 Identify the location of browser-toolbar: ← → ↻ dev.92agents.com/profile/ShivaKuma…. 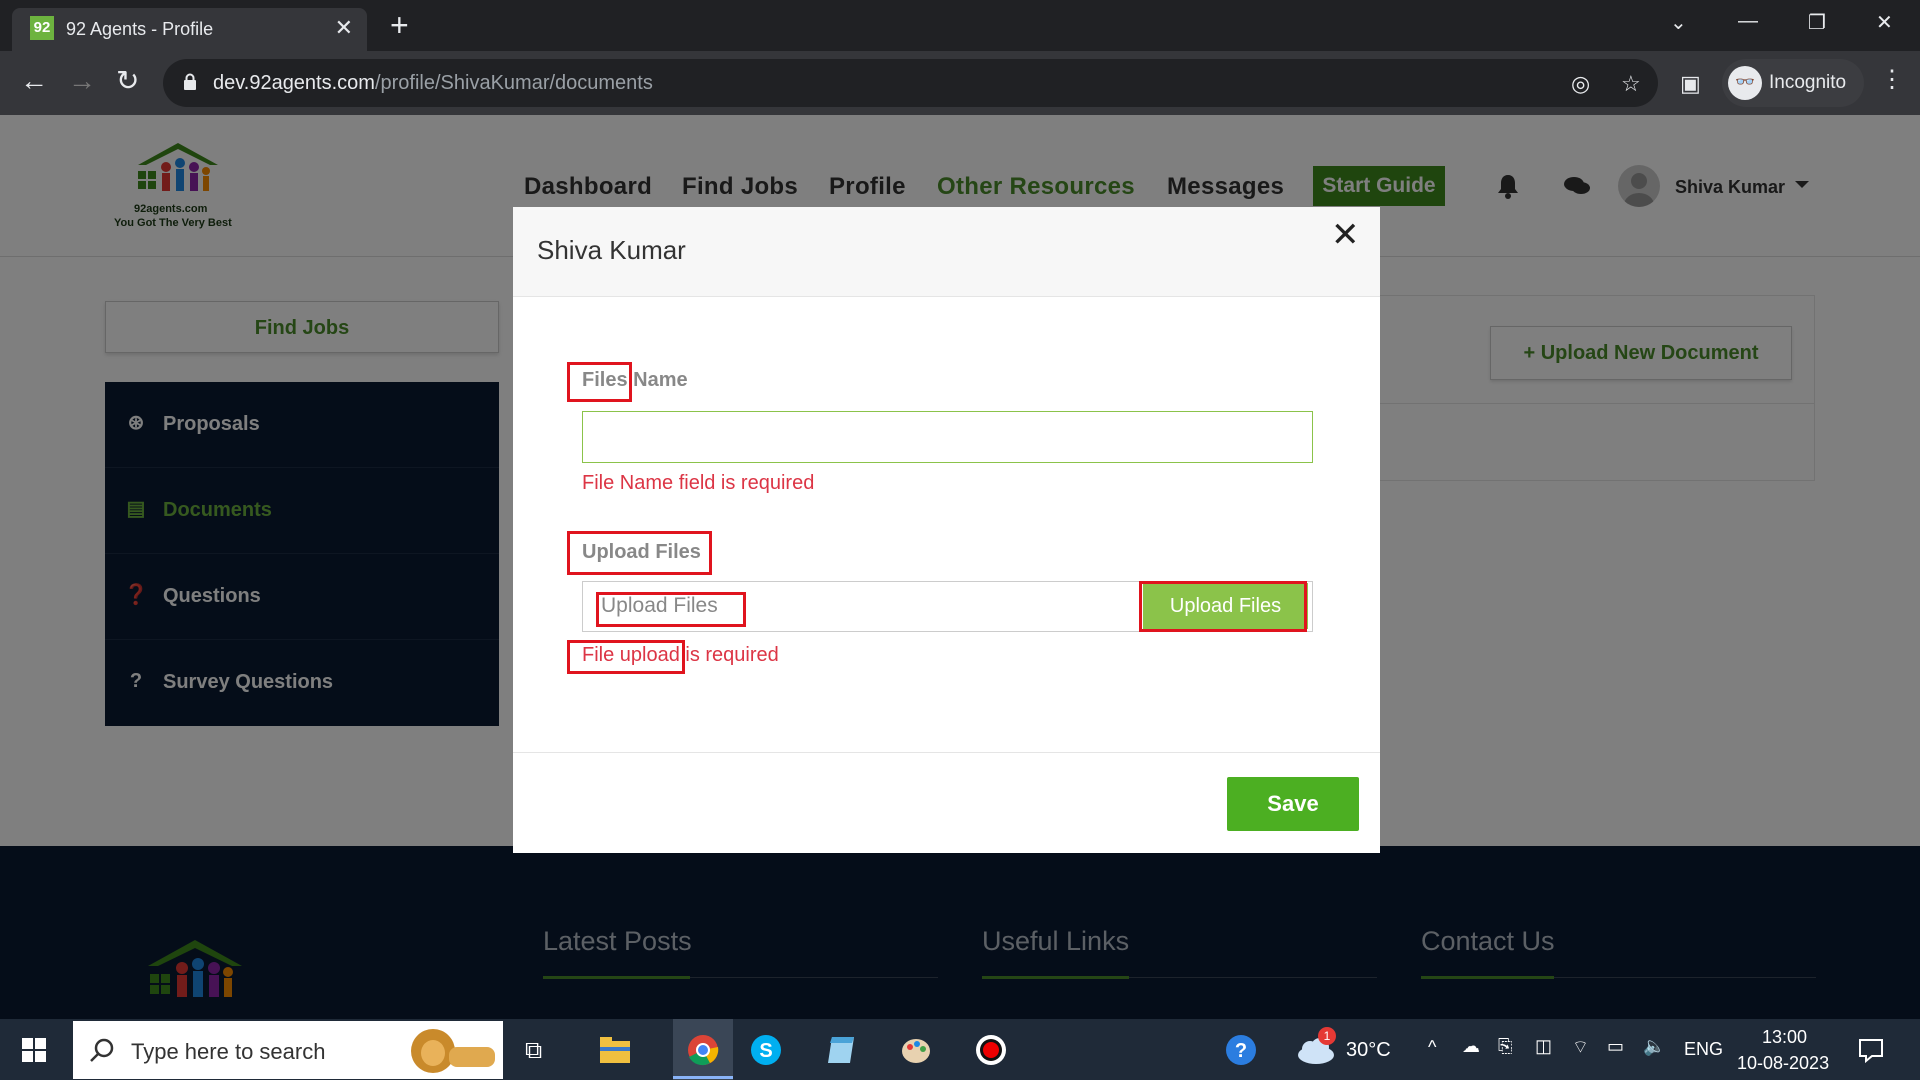
(960, 83).